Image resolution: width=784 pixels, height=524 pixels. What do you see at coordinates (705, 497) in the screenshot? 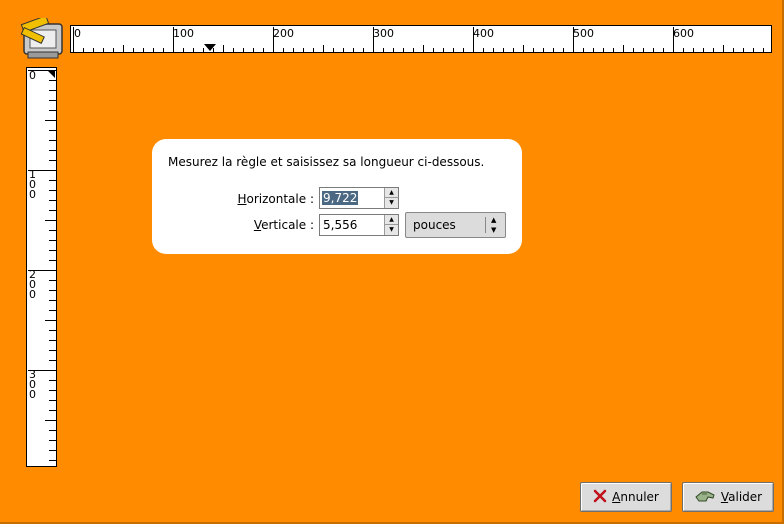
I see `validate-hand-icon` at bounding box center [705, 497].